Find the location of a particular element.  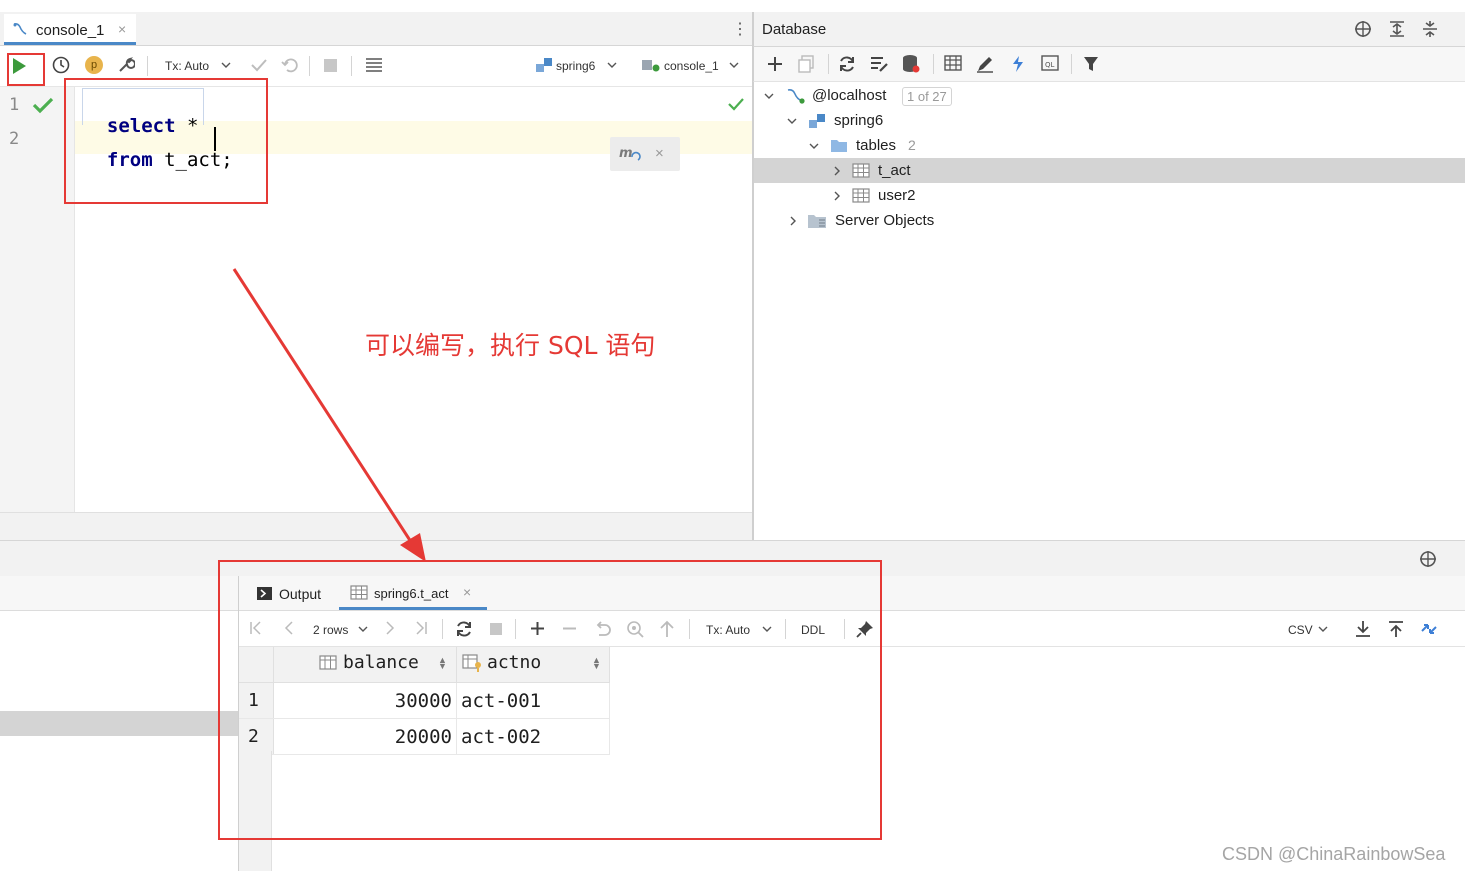

host-badge: 1 of 27 is located at coordinates (927, 96).